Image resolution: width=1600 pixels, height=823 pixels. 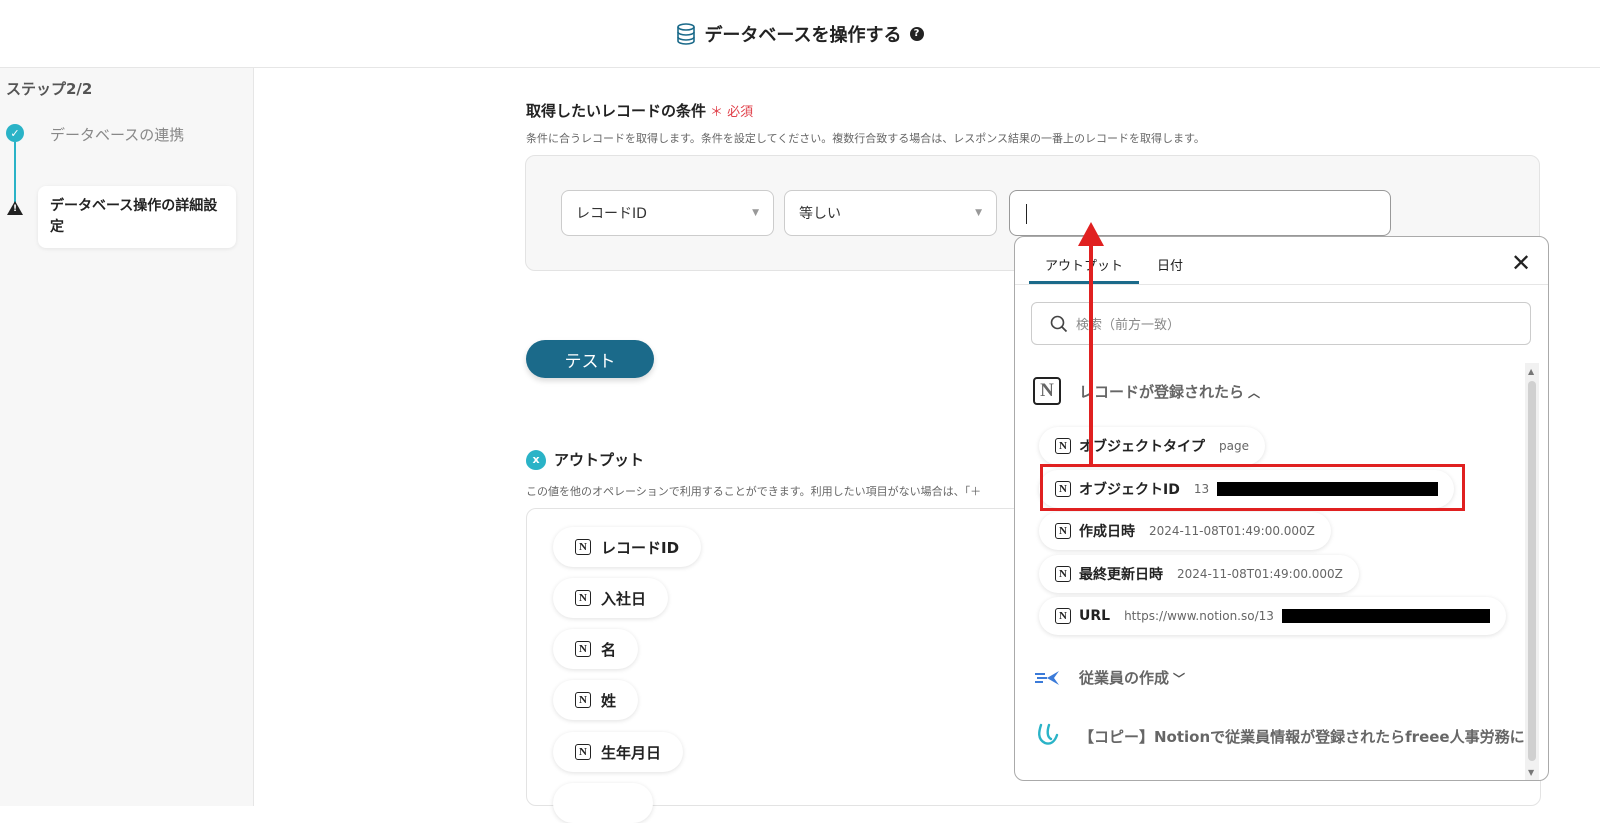 I want to click on yoom-icon, so click(x=1048, y=734).